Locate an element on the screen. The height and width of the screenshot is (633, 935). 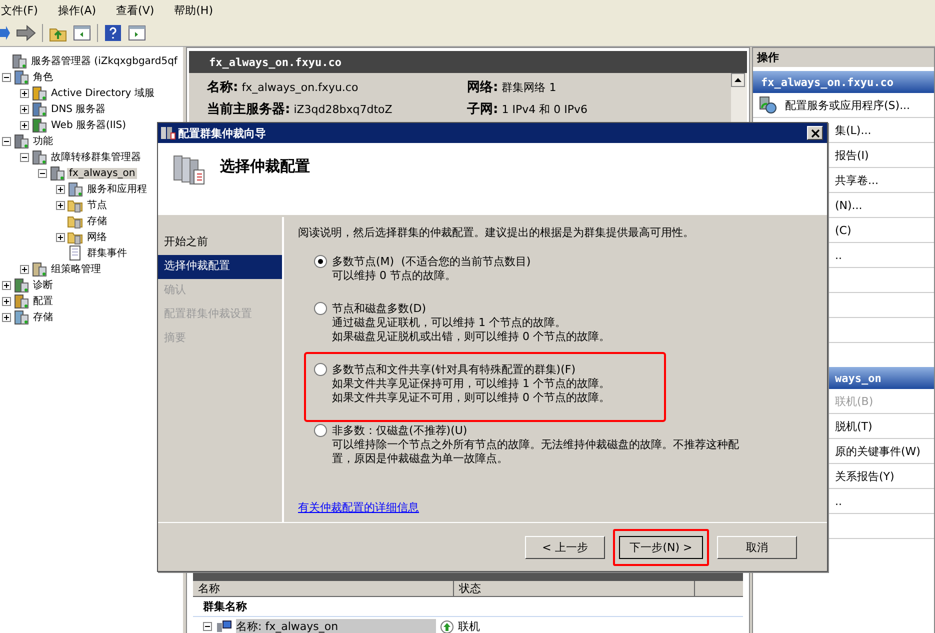
option-description: 如果磁盘见证脱机或出错，则可以维持 0 个节点的故障。 is located at coordinates (471, 337).